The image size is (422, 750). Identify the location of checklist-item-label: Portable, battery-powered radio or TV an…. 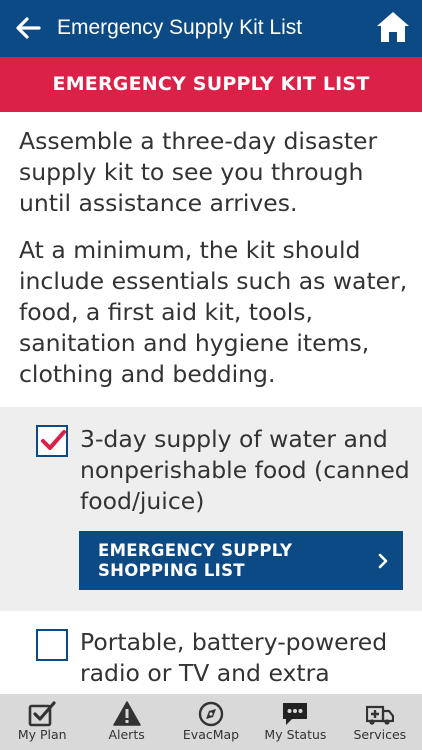
(234, 657).